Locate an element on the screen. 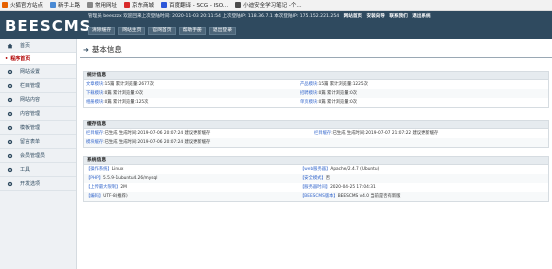 This screenshot has width=552, height=269. cache-value: :已生成 生成时间:2019-07-07 21:07:22 建议更新缓存 is located at coordinates (385, 133).